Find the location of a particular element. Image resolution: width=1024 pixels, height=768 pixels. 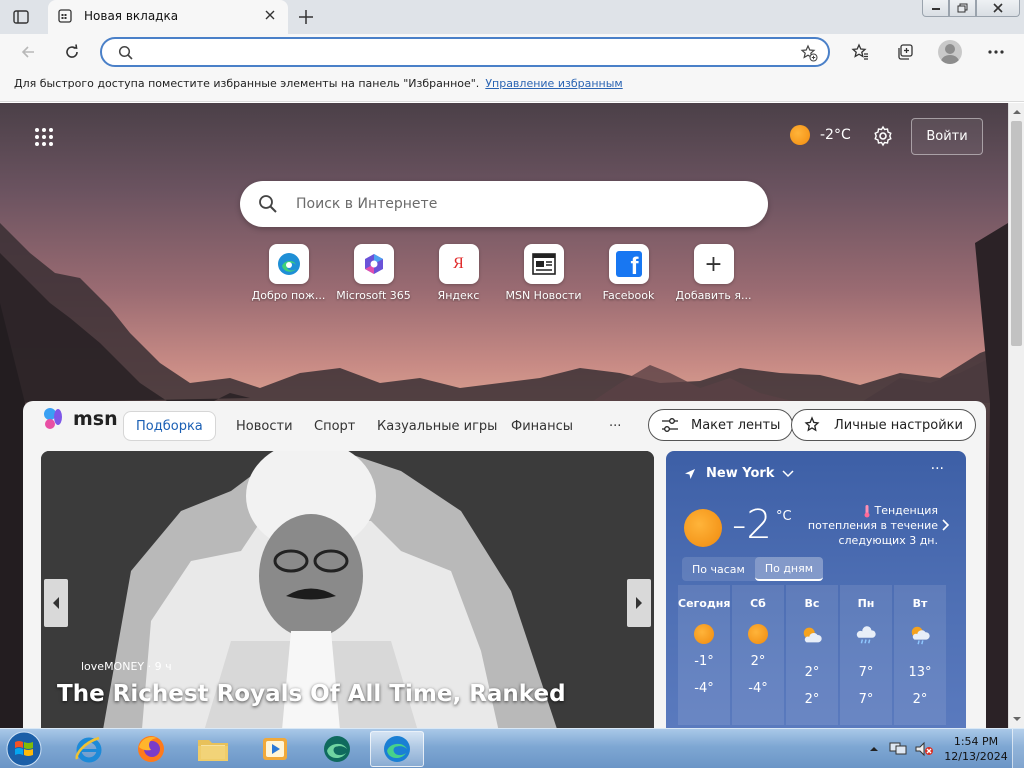

add-favorite-icon is located at coordinates (809, 54).